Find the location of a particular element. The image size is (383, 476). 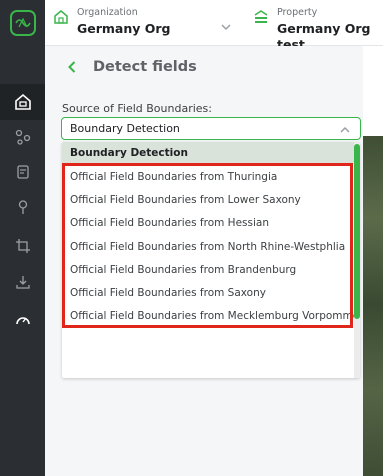

sidebar-item-crop is located at coordinates (22, 246).